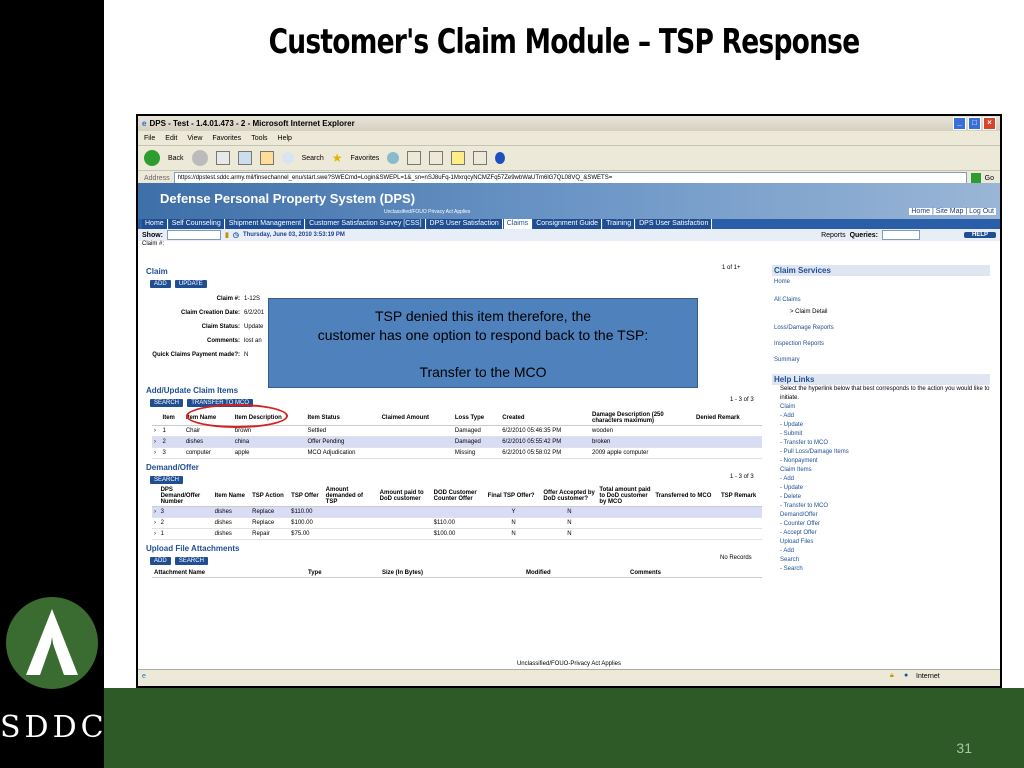  What do you see at coordinates (306, 496) in the screenshot?
I see `col-header: TSP Offer` at bounding box center [306, 496].